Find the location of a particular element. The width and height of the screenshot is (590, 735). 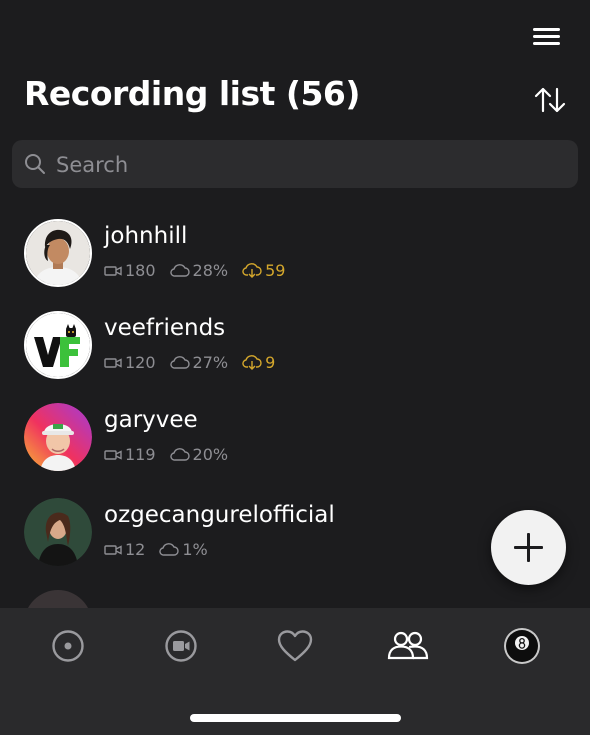

home-indicator is located at coordinates (295, 718).